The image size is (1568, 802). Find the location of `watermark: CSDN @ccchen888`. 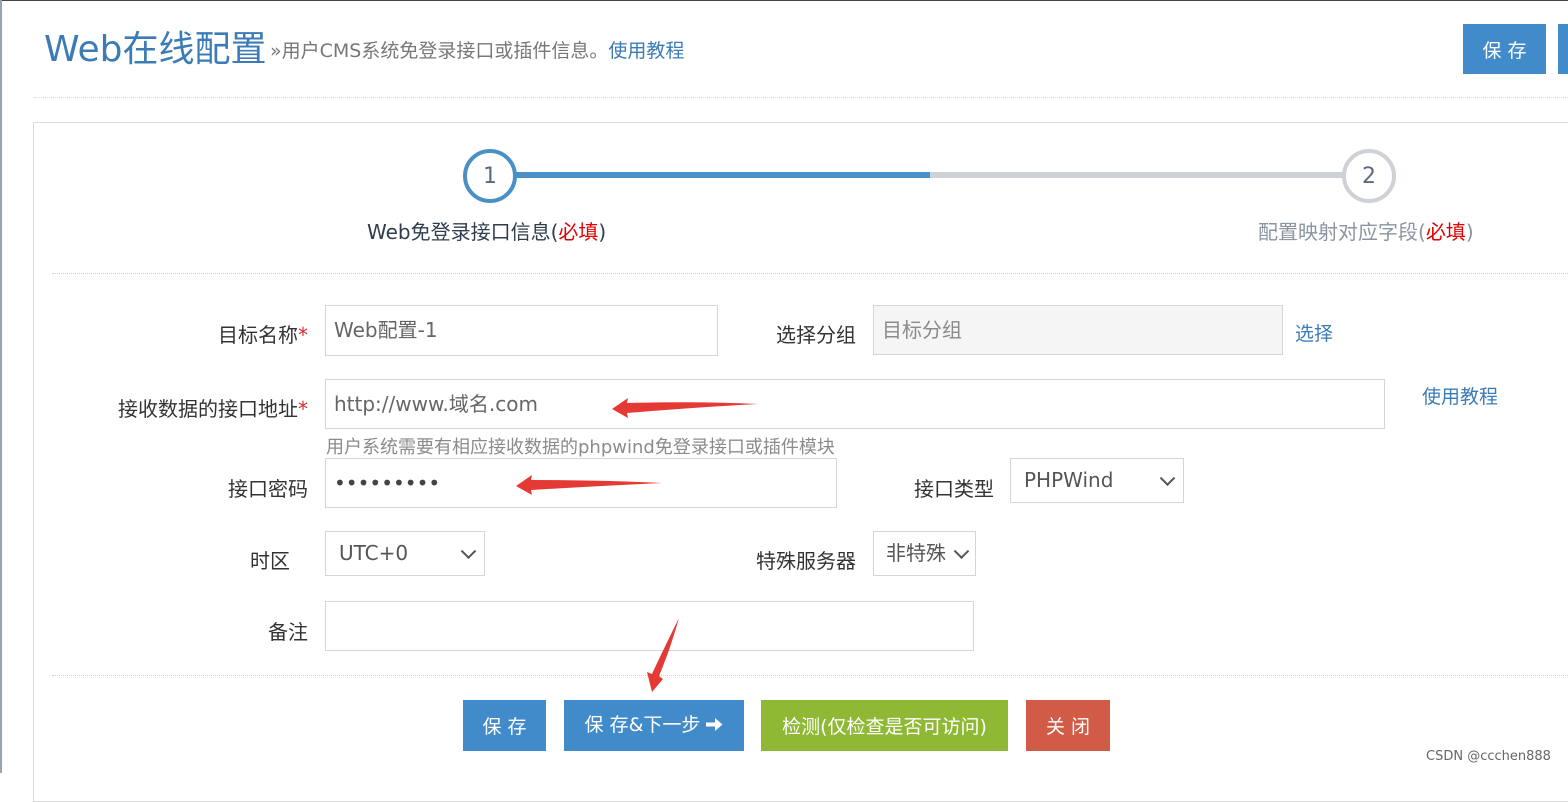

watermark: CSDN @ccchen888 is located at coordinates (1488, 756).